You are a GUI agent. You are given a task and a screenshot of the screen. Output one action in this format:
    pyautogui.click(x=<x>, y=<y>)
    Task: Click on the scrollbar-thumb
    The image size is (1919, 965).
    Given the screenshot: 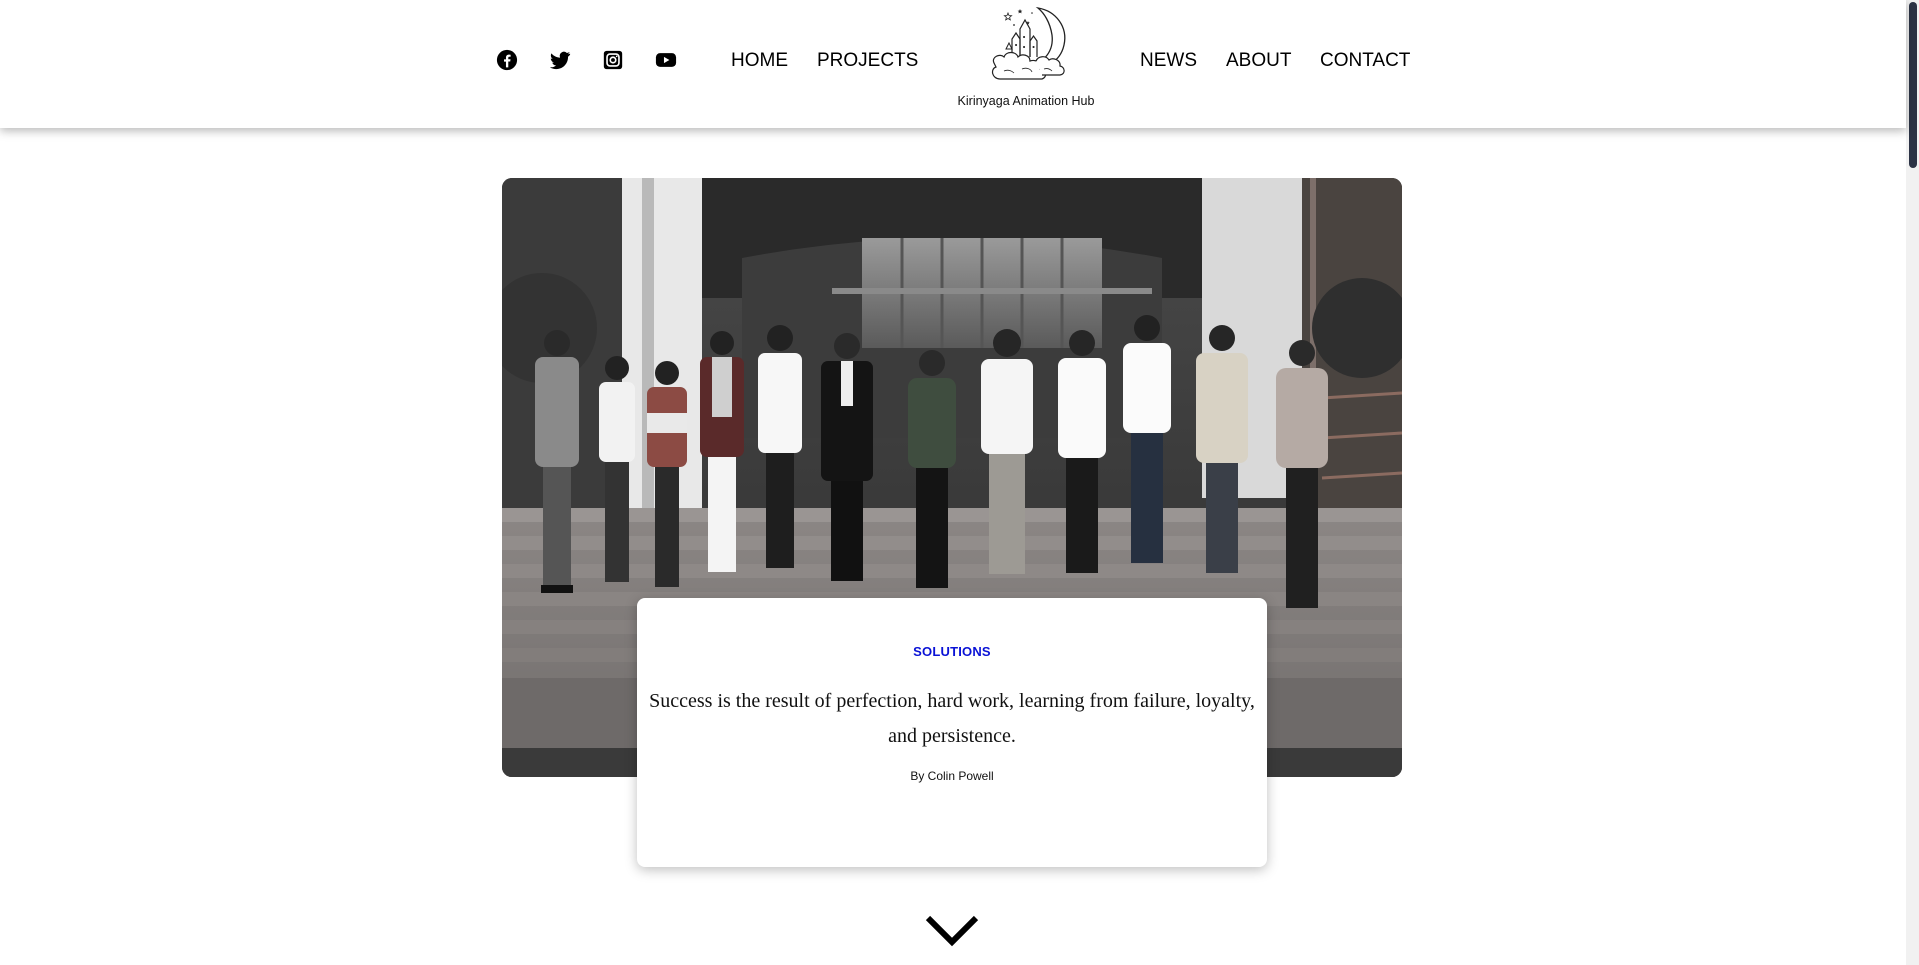 What is the action you would take?
    pyautogui.click(x=1913, y=85)
    